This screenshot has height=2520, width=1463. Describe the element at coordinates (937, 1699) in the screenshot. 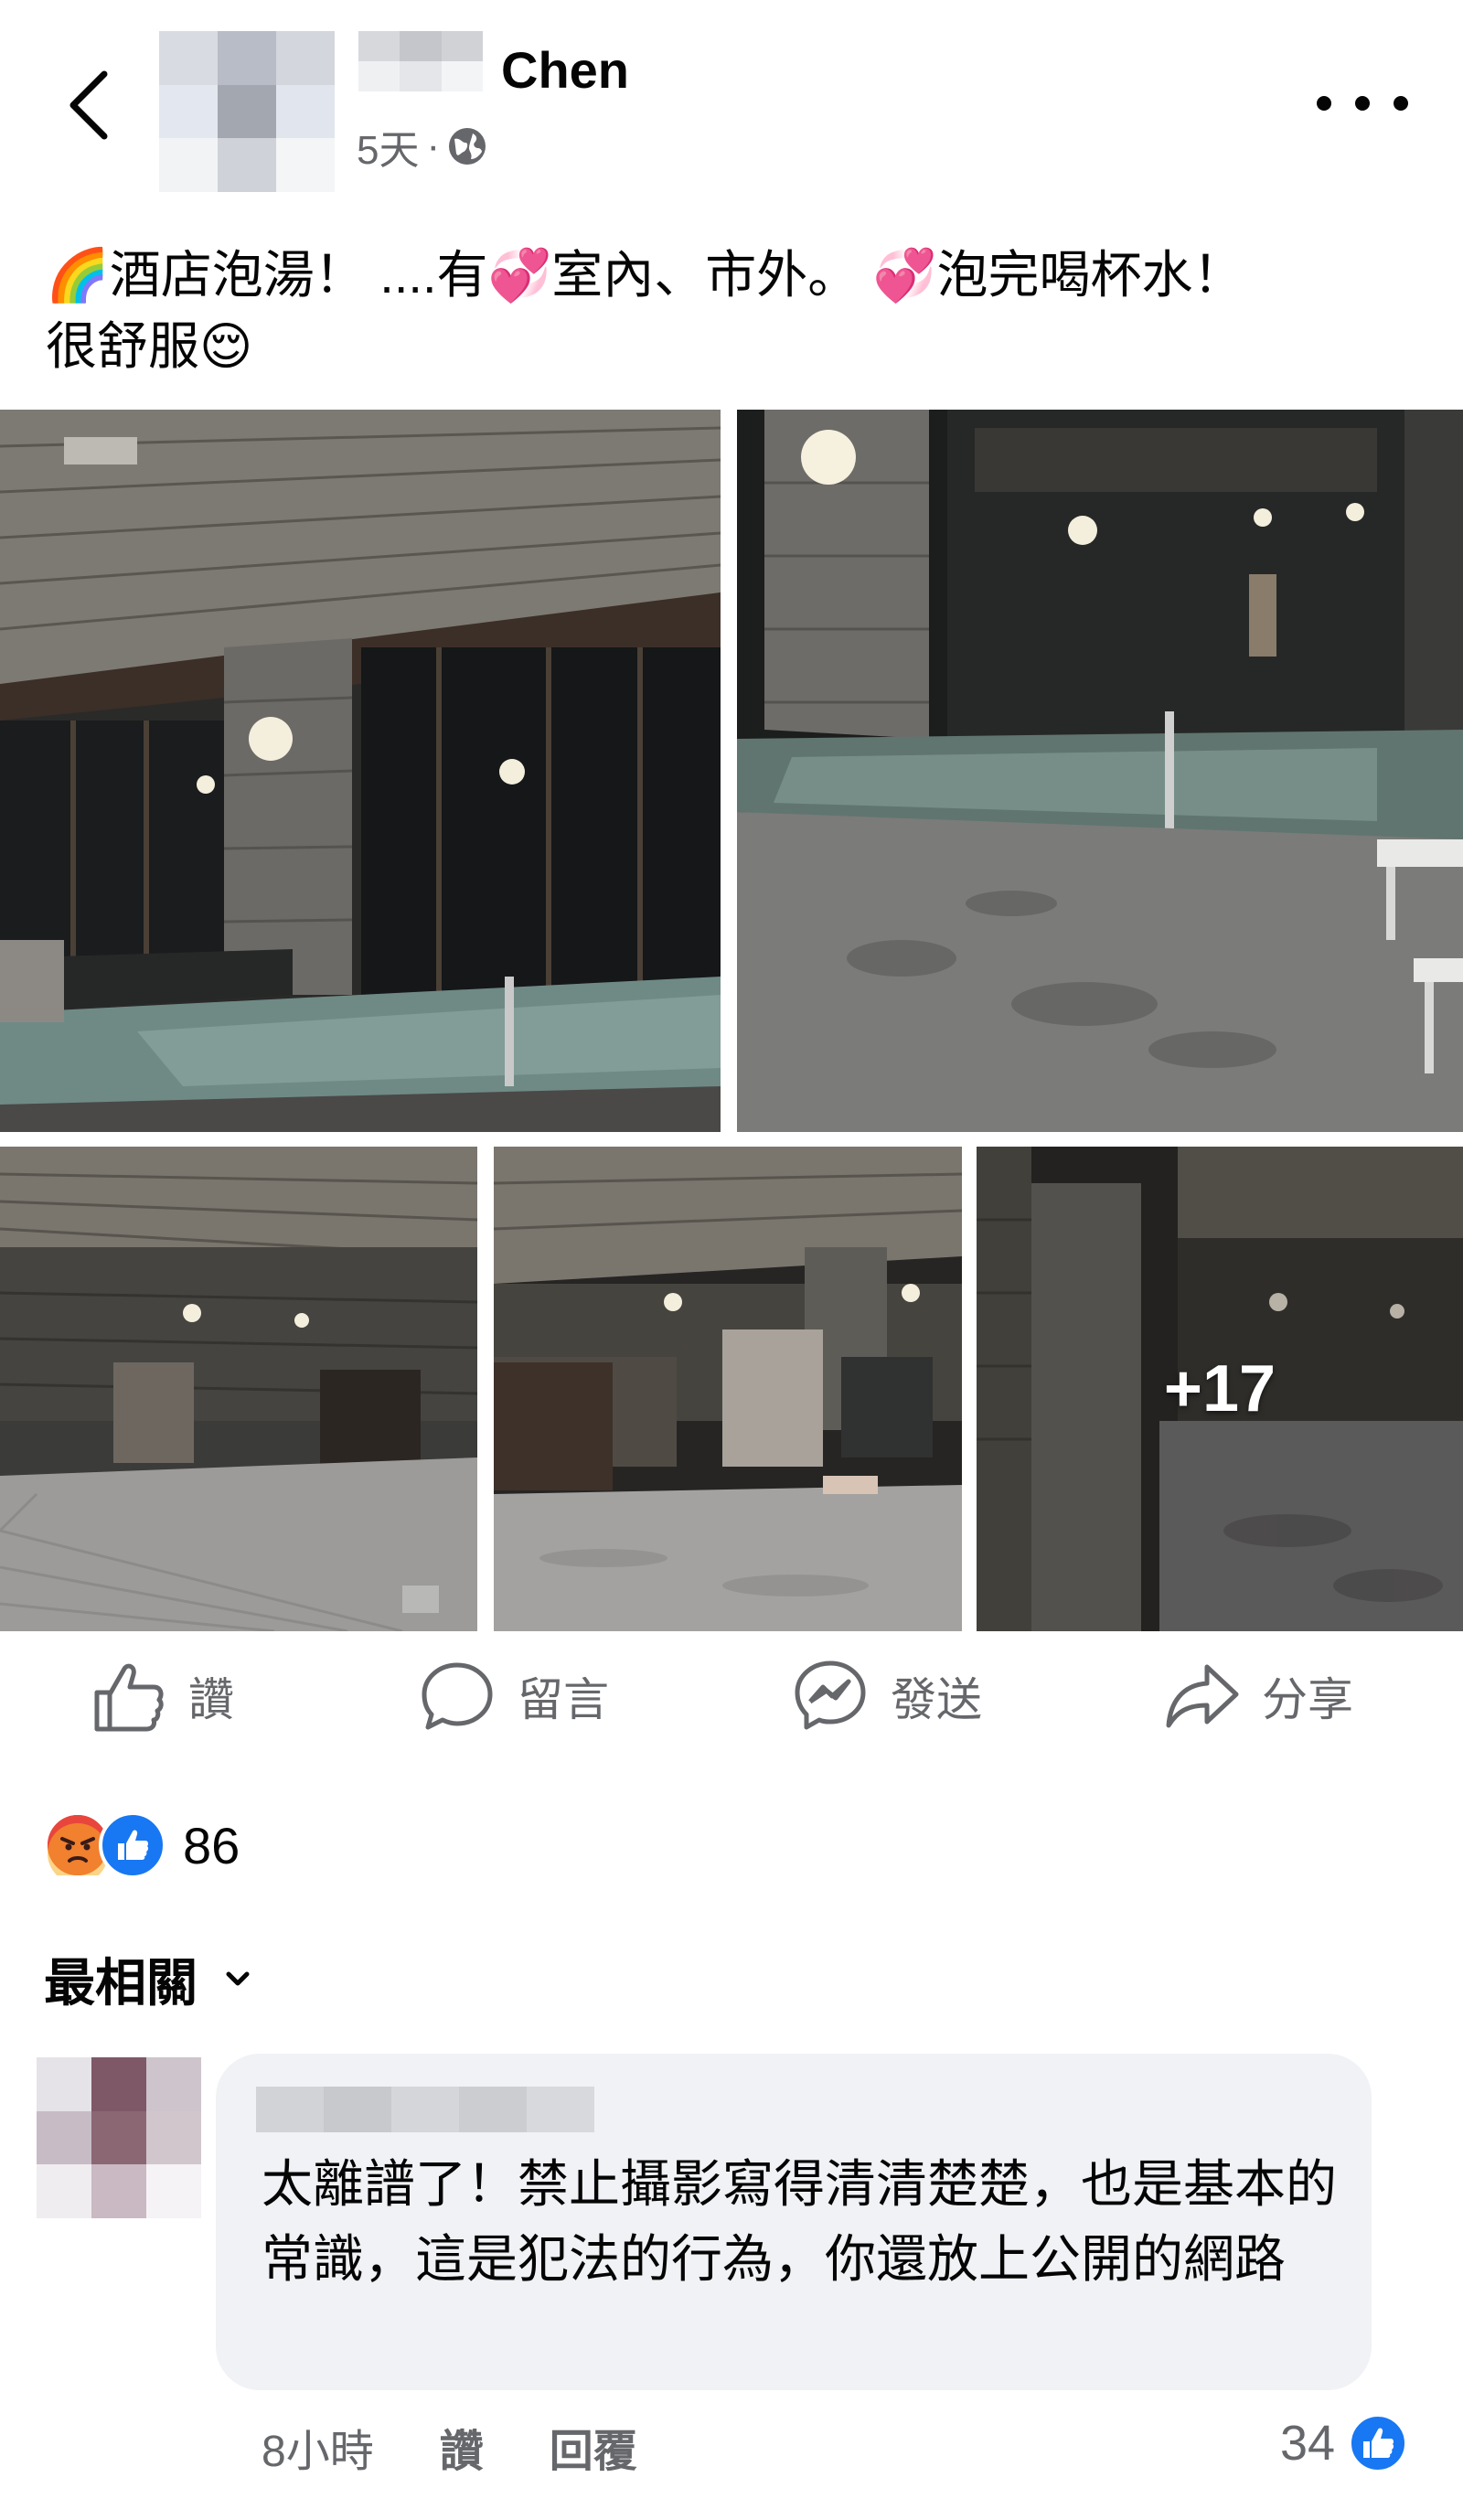

I see `send-label: 發送` at that location.